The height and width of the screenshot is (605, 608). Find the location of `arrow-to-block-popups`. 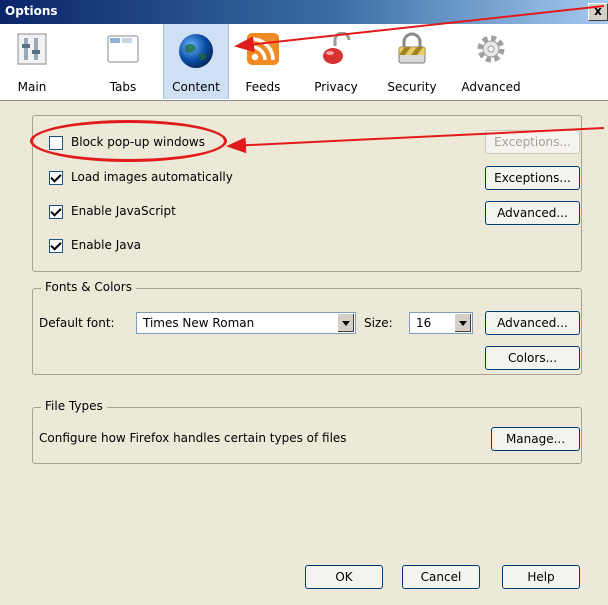

arrow-to-block-popups is located at coordinates (415, 140).